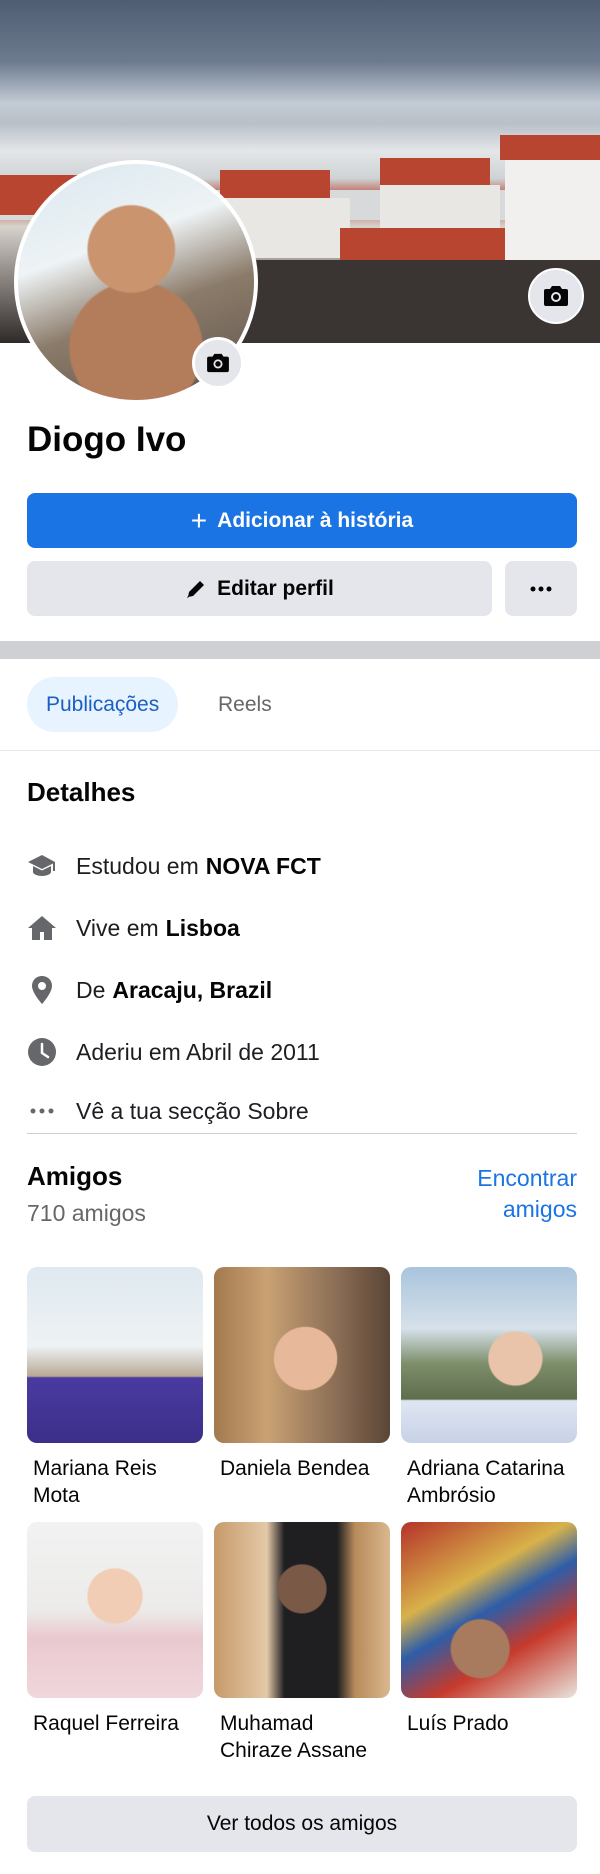 This screenshot has width=600, height=1874. I want to click on friend-name: Luís Prado, so click(489, 1723).